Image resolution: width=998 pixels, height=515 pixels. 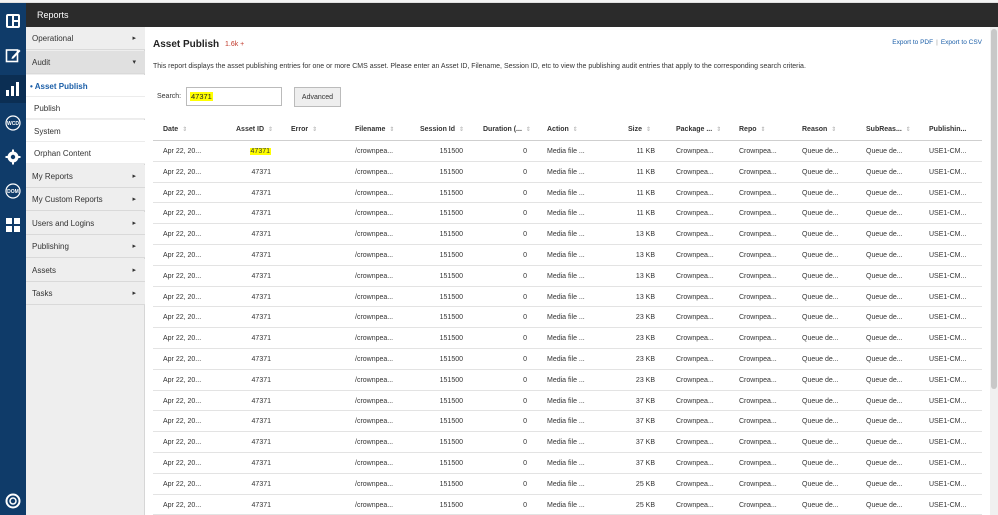 I want to click on search-input: 47371, so click(x=234, y=96).